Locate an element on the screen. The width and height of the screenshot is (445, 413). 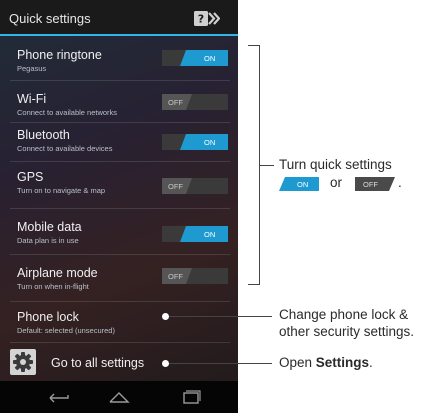
callout-text: Turn quick settings is located at coordinates (335, 164).